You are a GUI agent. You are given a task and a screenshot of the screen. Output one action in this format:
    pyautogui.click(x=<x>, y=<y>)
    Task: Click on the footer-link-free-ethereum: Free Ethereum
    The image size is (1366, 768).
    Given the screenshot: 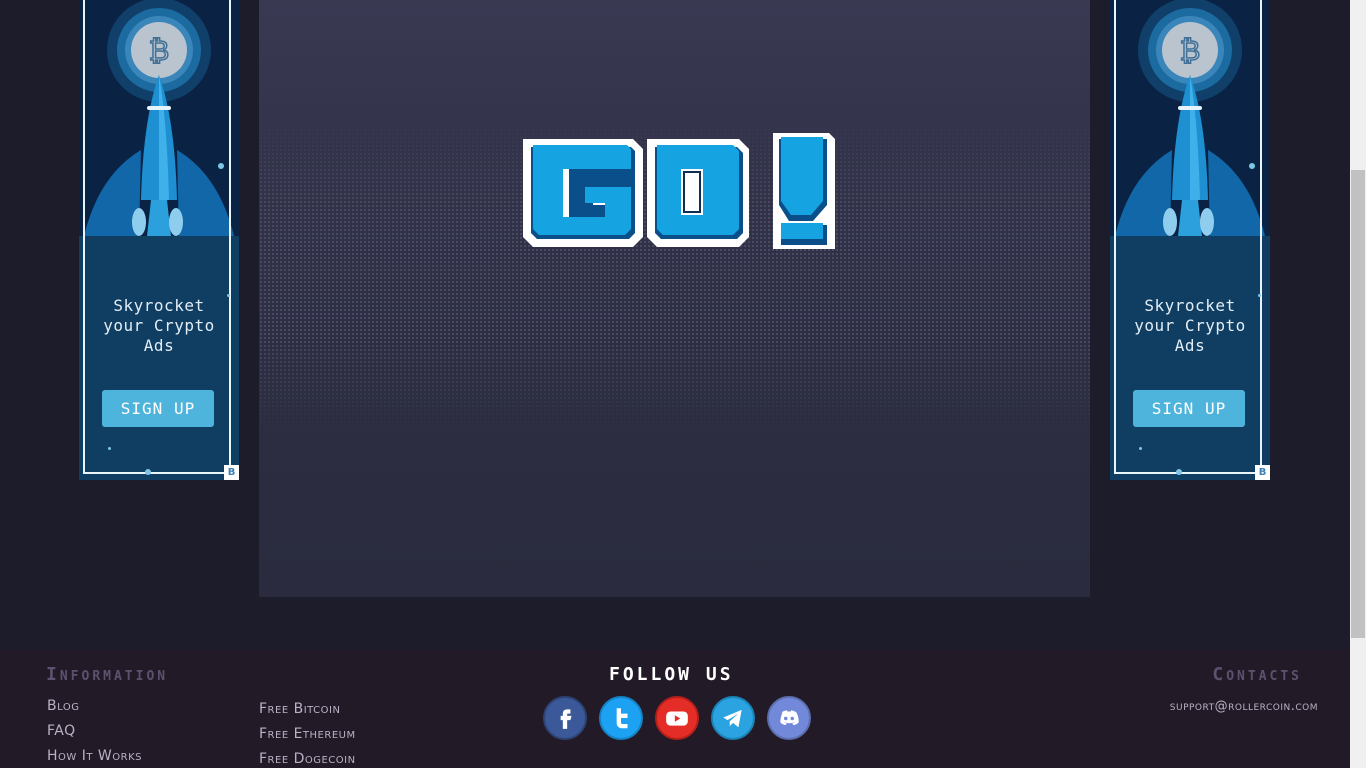 What is the action you would take?
    pyautogui.click(x=307, y=734)
    